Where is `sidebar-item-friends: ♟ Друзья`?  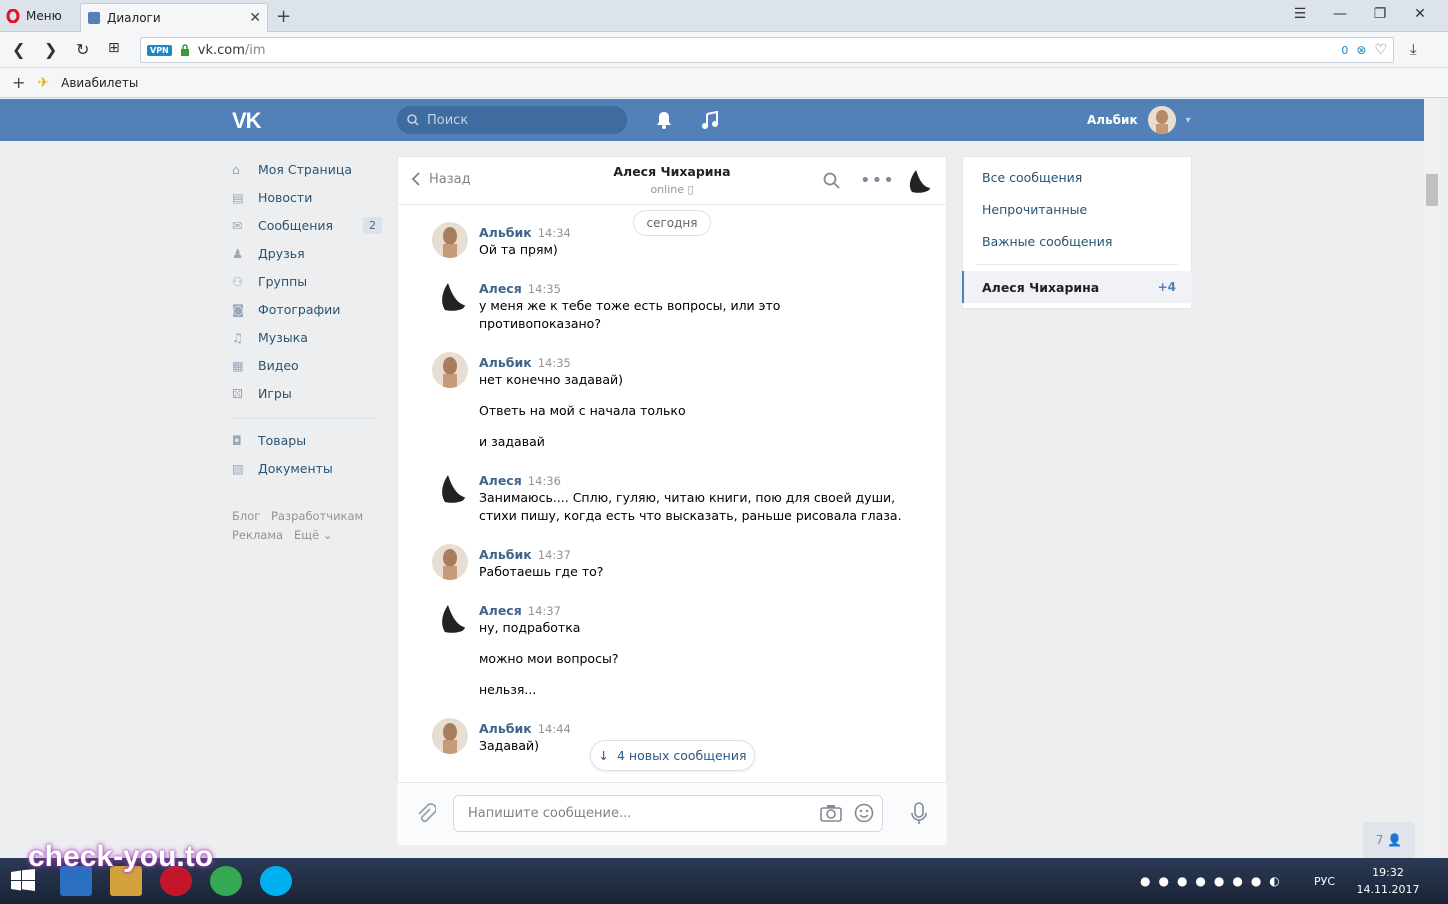 sidebar-item-friends: ♟ Друзья is located at coordinates (307, 253).